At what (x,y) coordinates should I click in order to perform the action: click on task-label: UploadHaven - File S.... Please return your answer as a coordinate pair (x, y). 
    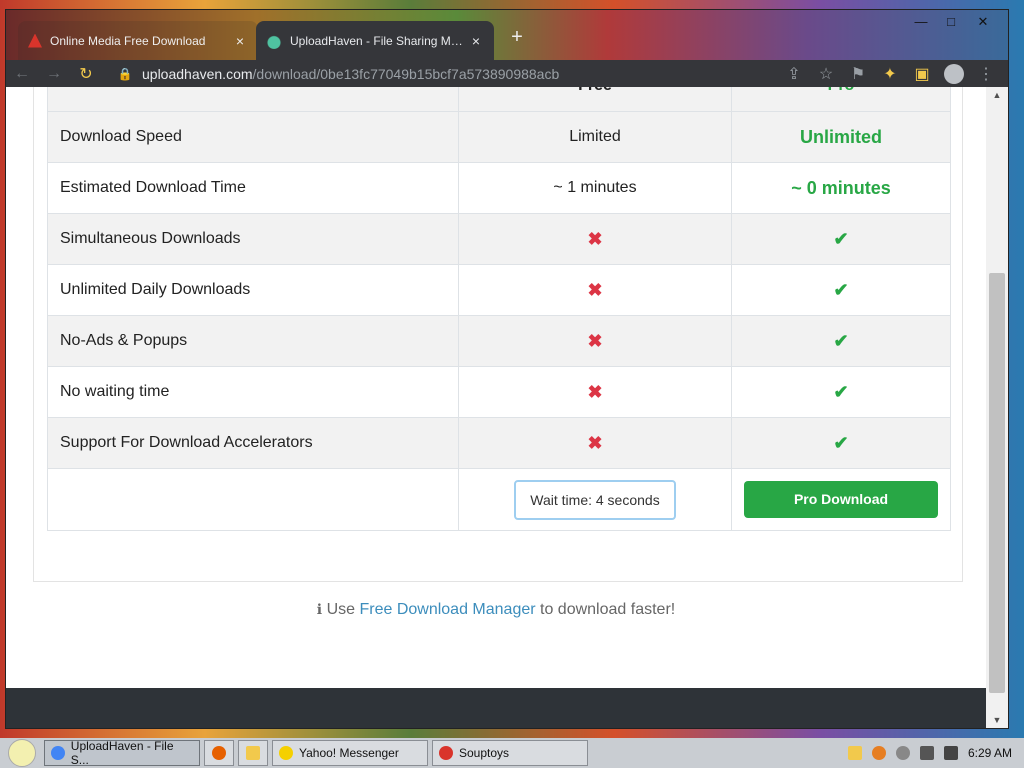
    Looking at the image, I should click on (122, 753).